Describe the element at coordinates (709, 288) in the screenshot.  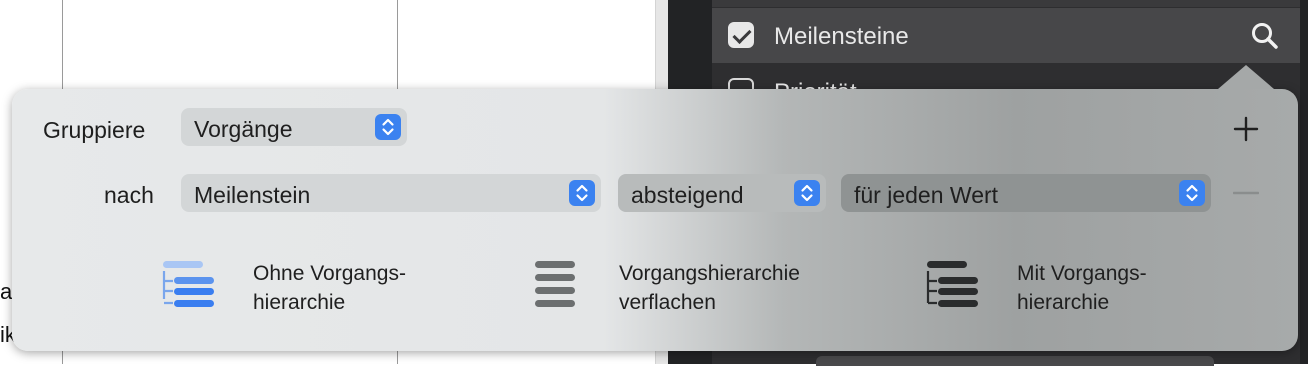
I see `option-label: Vorgangshierarchie verflachen` at that location.